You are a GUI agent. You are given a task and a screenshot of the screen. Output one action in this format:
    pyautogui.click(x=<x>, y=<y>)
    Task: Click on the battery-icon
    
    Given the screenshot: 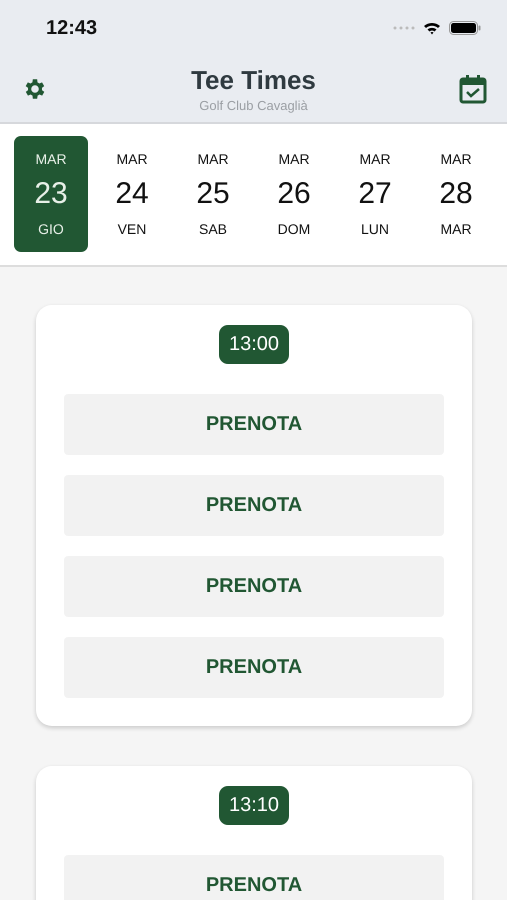 What is the action you would take?
    pyautogui.click(x=465, y=28)
    